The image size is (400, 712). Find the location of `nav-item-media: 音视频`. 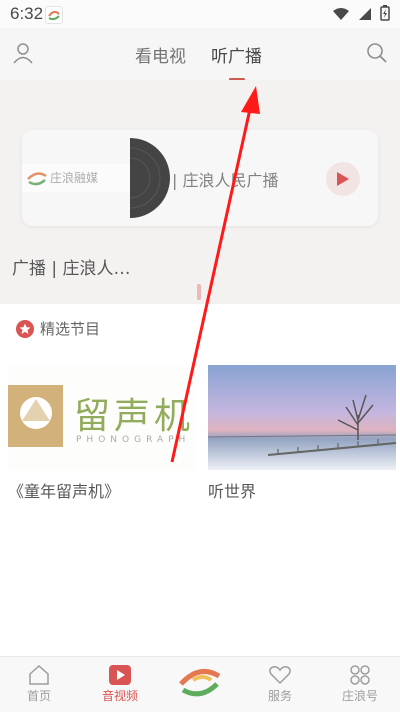

nav-item-media: 音视频 is located at coordinates (120, 683).